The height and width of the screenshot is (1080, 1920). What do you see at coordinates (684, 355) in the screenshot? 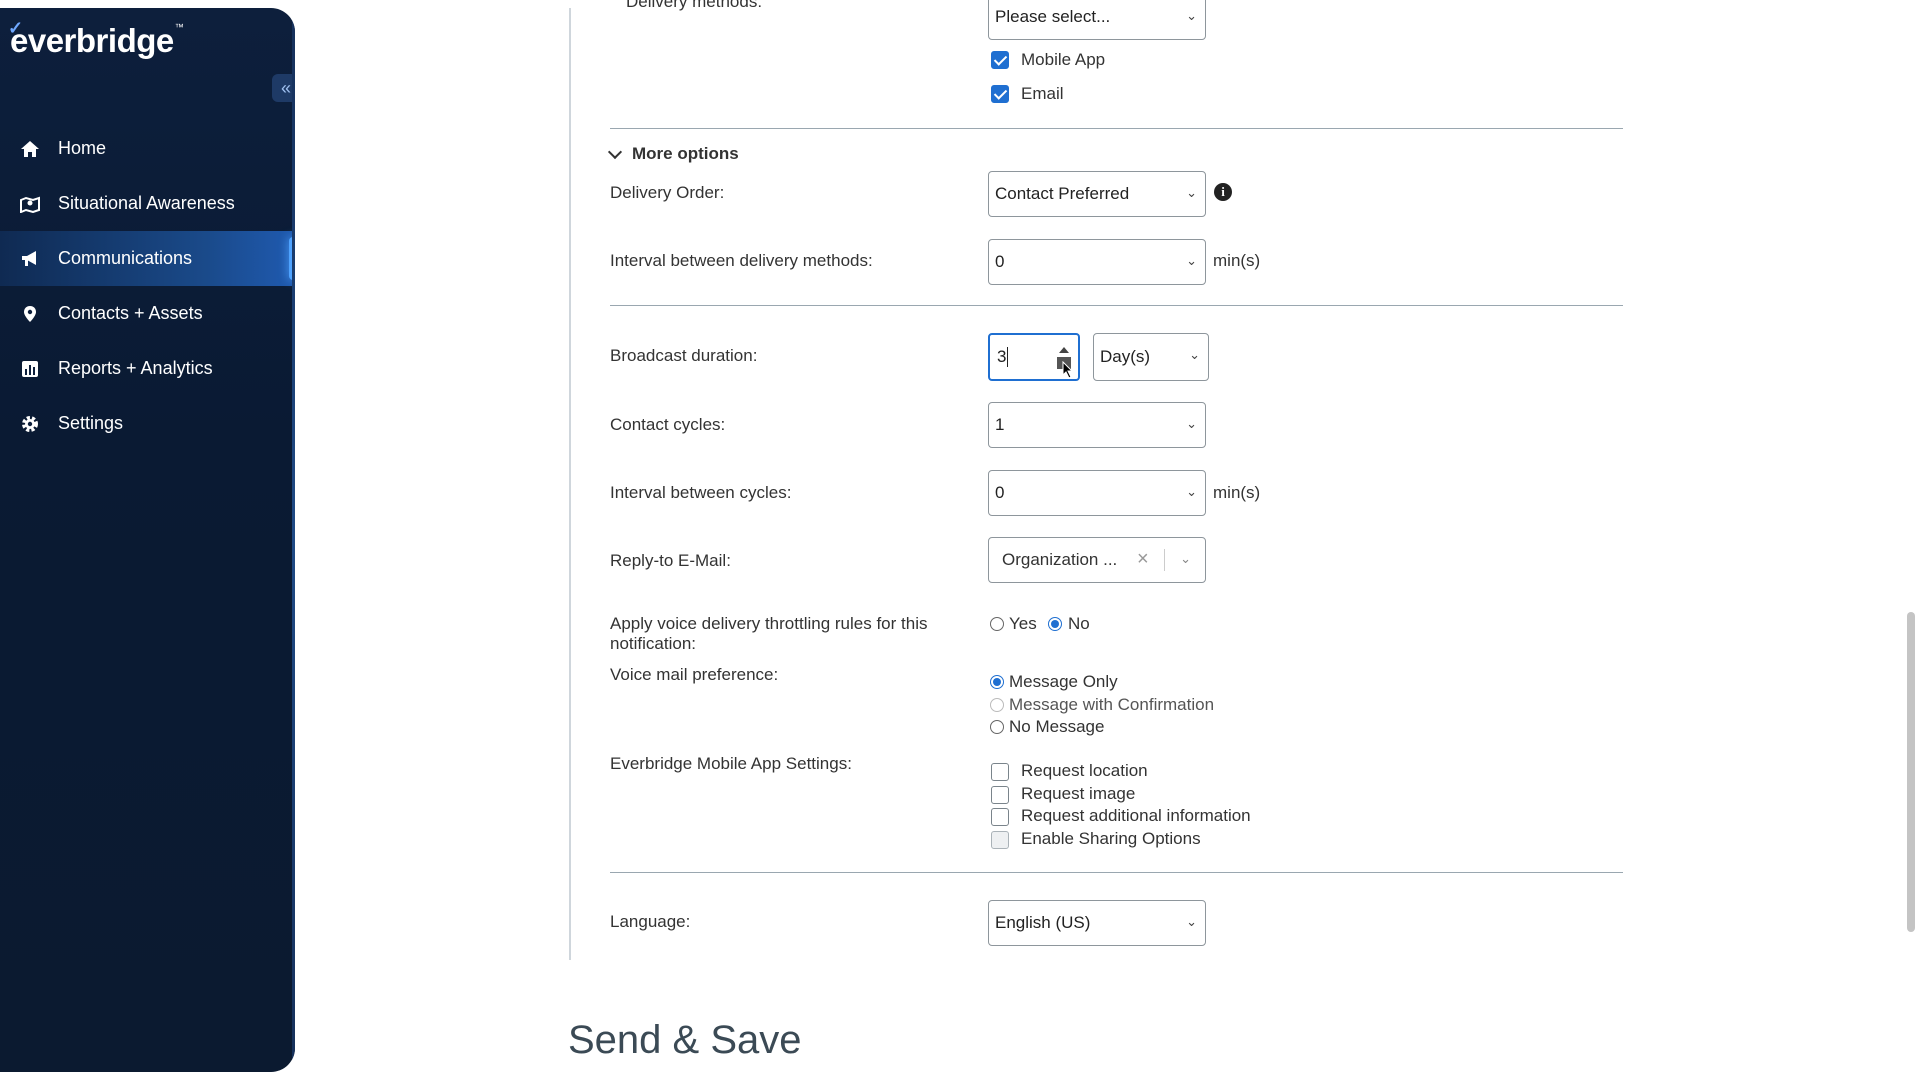
I see `broadcast-duration-label: Broadcast duration:` at bounding box center [684, 355].